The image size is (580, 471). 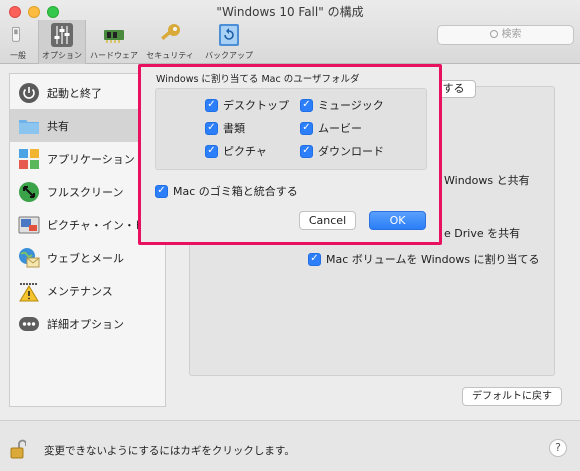 What do you see at coordinates (487, 180) in the screenshot?
I see `windows-share-label: Windows と共有` at bounding box center [487, 180].